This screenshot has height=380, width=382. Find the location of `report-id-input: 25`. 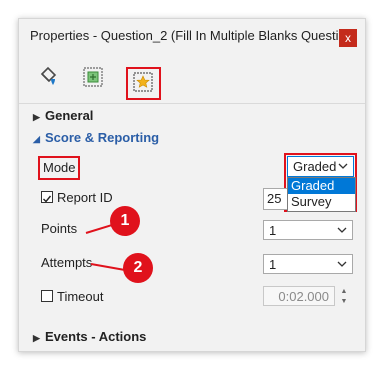

report-id-input: 25 is located at coordinates (275, 199).